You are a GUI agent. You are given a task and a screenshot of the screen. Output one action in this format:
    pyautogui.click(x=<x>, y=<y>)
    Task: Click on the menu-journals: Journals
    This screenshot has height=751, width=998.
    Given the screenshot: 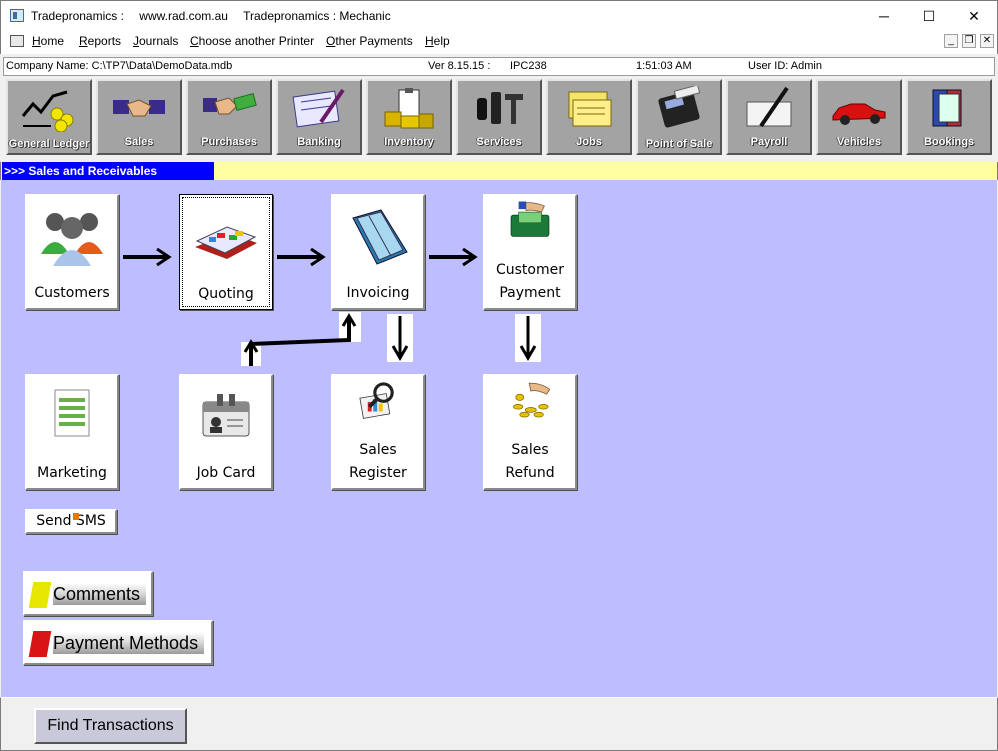 What is the action you would take?
    pyautogui.click(x=155, y=41)
    